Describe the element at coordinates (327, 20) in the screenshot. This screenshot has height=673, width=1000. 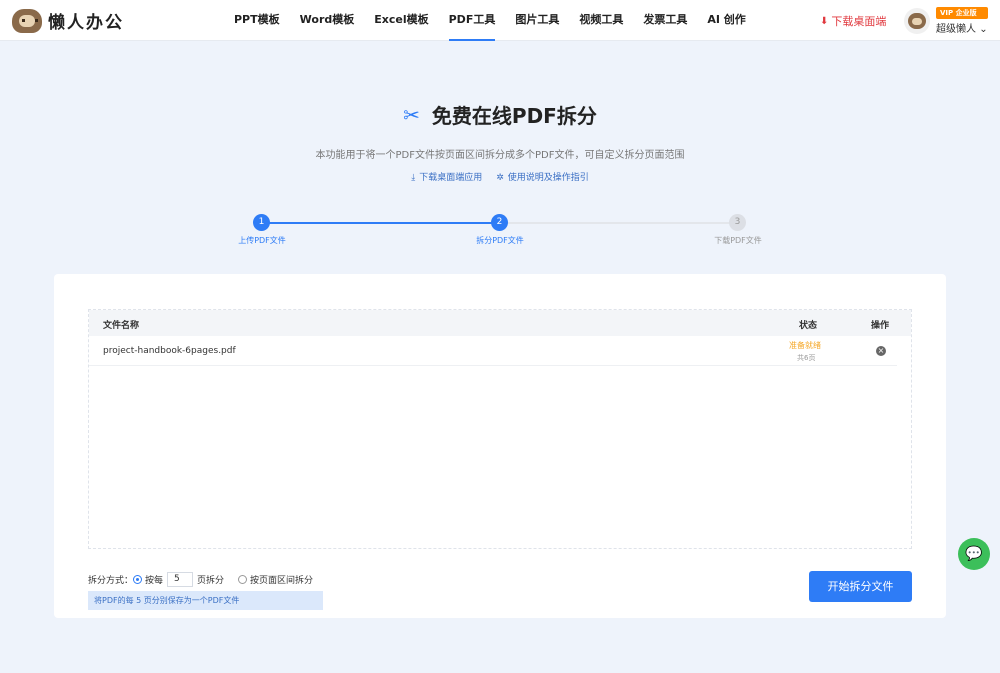
I see `nav-item-word: Word模板` at that location.